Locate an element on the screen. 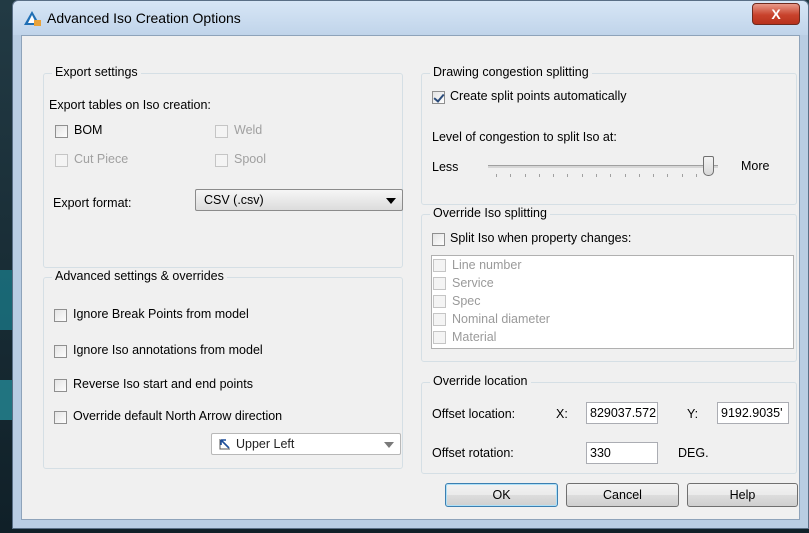  x-label: X: is located at coordinates (562, 414).